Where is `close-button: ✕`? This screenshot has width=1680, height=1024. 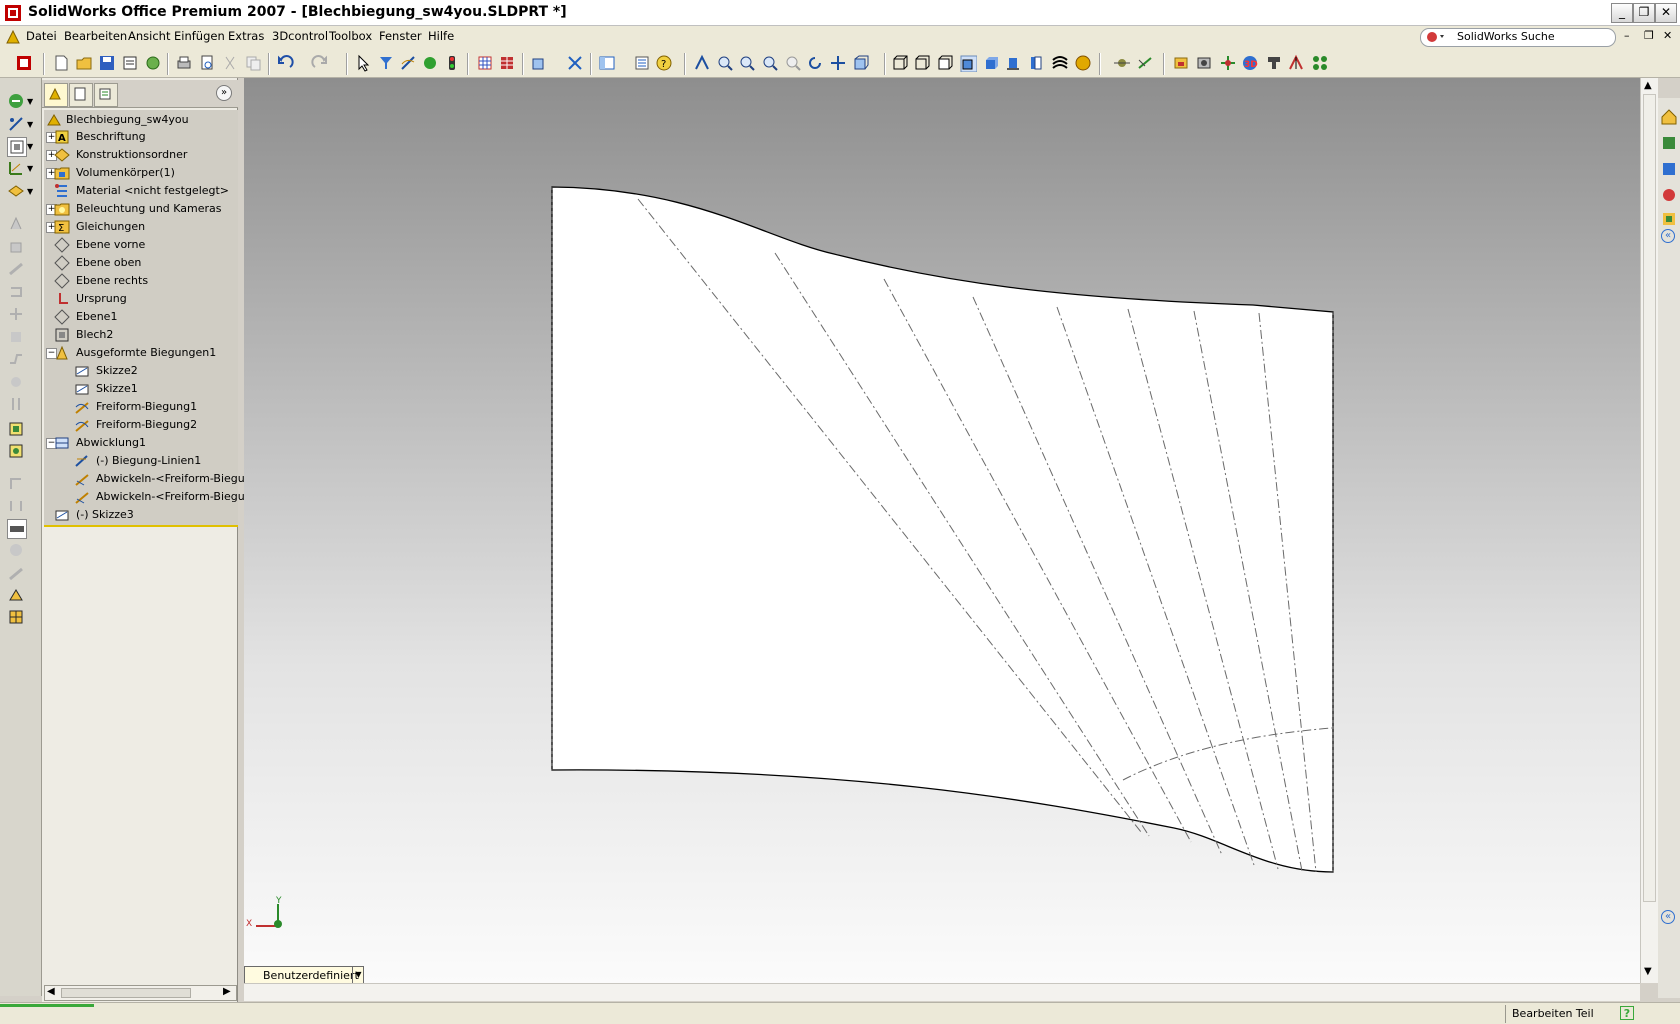
close-button: ✕ is located at coordinates (1666, 13).